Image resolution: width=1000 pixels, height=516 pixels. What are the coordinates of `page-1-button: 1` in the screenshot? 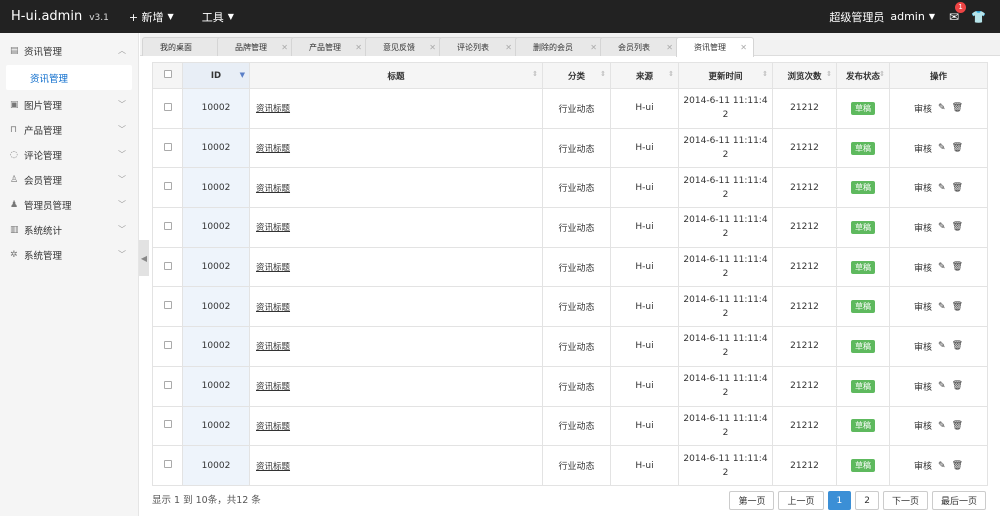 It's located at (839, 500).